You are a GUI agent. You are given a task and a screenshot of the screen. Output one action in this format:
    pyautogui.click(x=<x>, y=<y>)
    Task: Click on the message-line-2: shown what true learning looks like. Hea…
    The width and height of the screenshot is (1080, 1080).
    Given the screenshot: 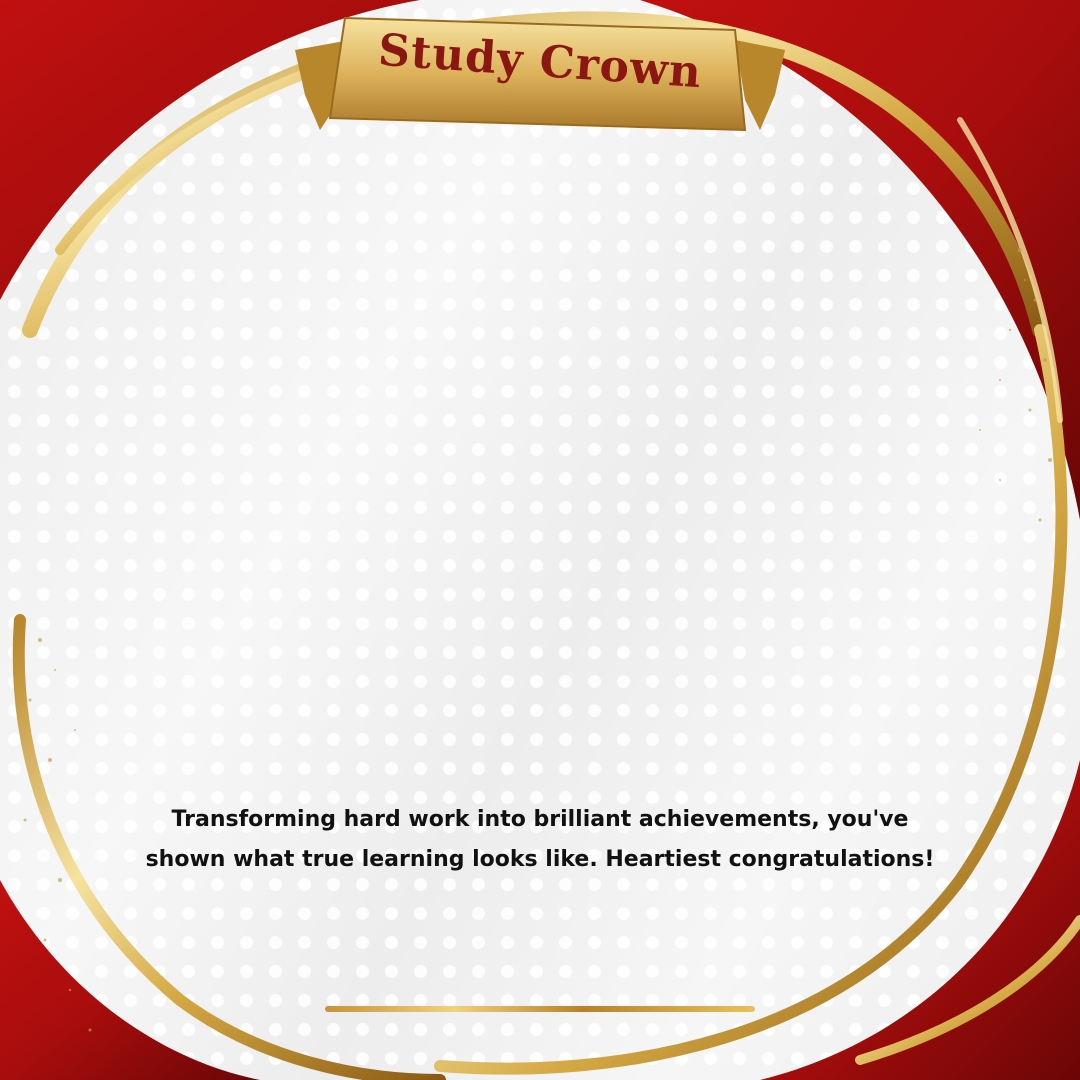 What is the action you would take?
    pyautogui.click(x=540, y=859)
    